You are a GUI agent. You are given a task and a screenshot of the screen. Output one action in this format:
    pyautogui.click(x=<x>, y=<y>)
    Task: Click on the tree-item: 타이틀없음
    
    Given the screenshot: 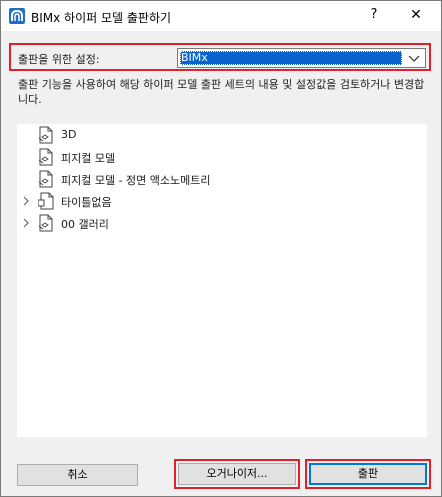 What is the action you would take?
    pyautogui.click(x=222, y=201)
    